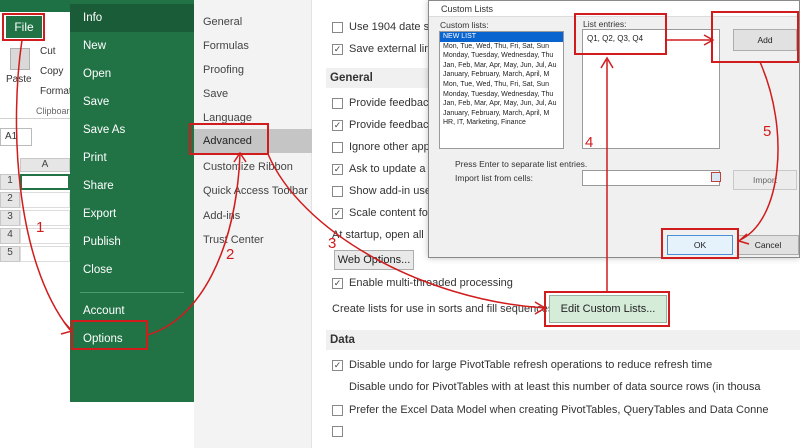 The width and height of the screenshot is (800, 448). What do you see at coordinates (605, 24) in the screenshot?
I see `list-entries-label: List entries:` at bounding box center [605, 24].